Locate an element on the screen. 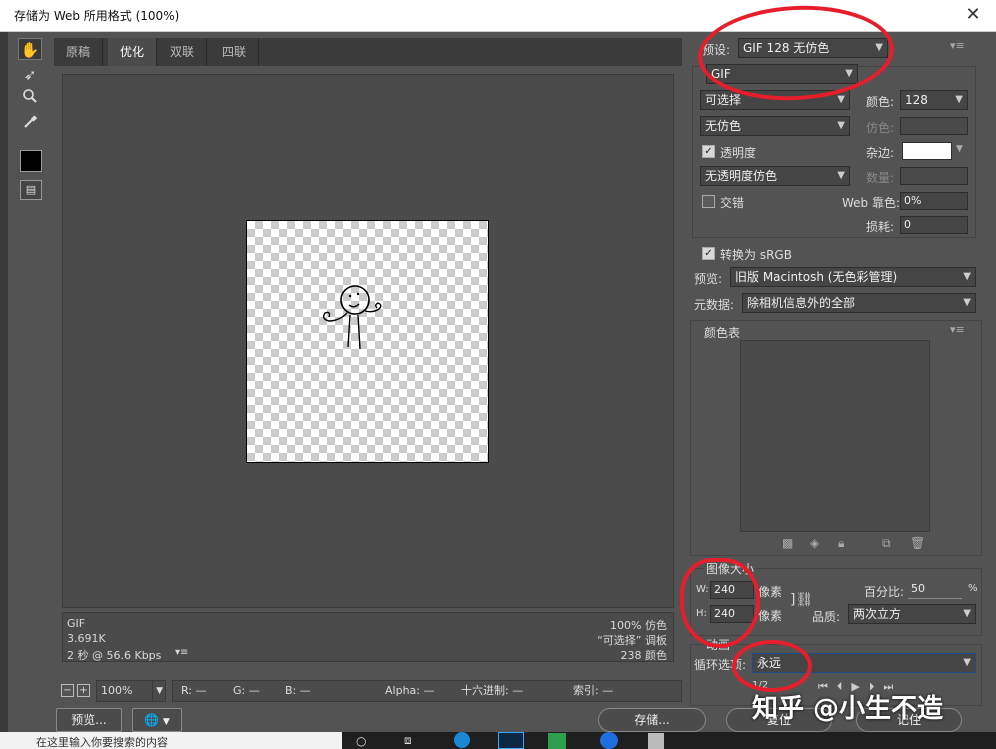 This screenshot has width=996, height=749. amount-label: 数量: is located at coordinates (880, 178).